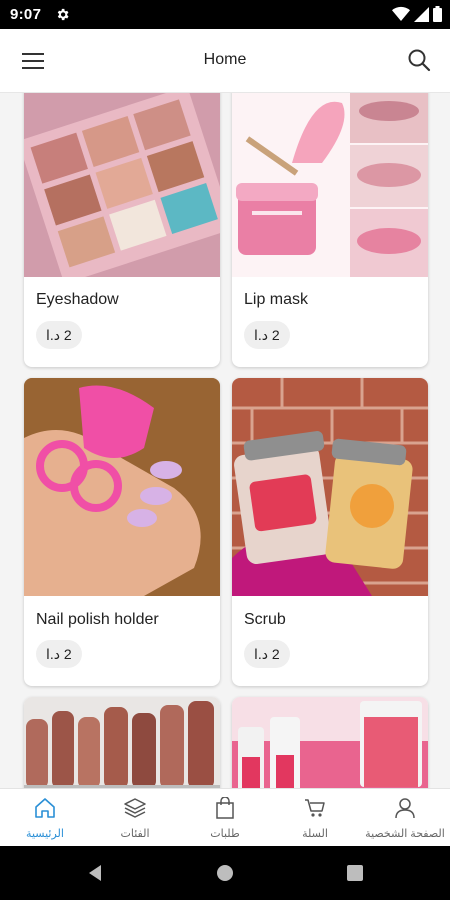  What do you see at coordinates (401, 14) in the screenshot?
I see `wifi-icon` at bounding box center [401, 14].